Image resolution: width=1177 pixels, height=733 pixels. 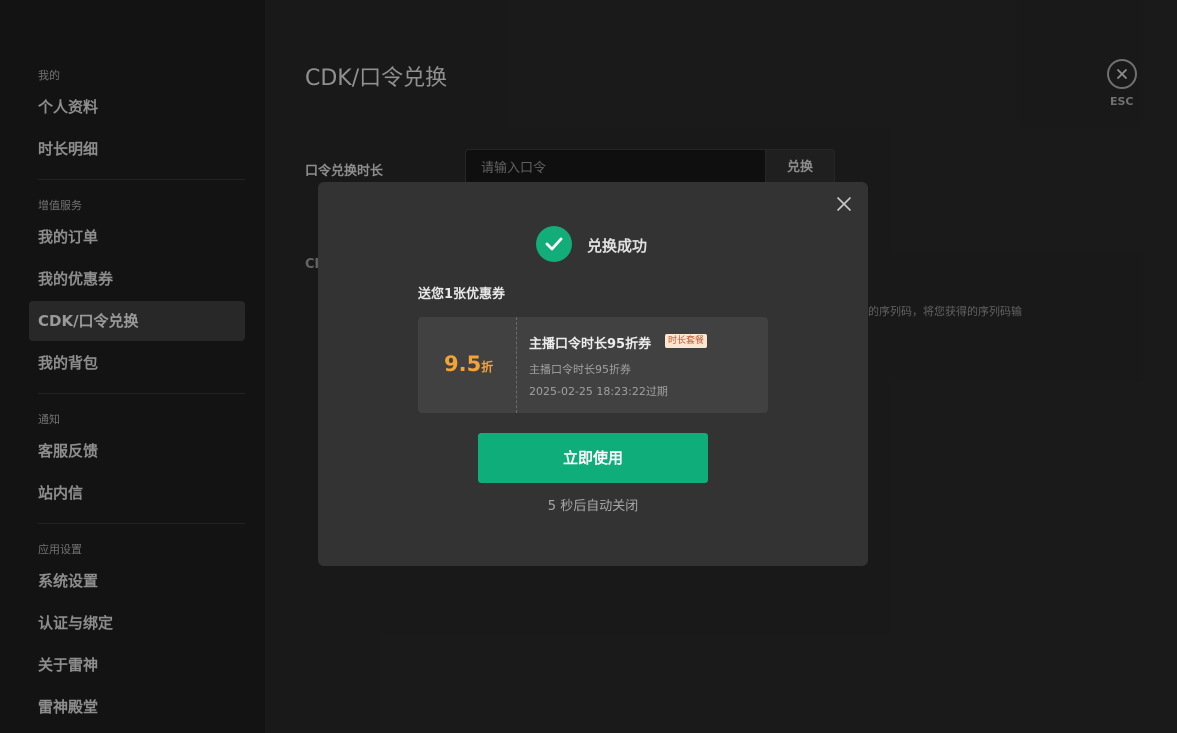 I want to click on coupon-tag-badge: 时长套餐, so click(x=686, y=341).